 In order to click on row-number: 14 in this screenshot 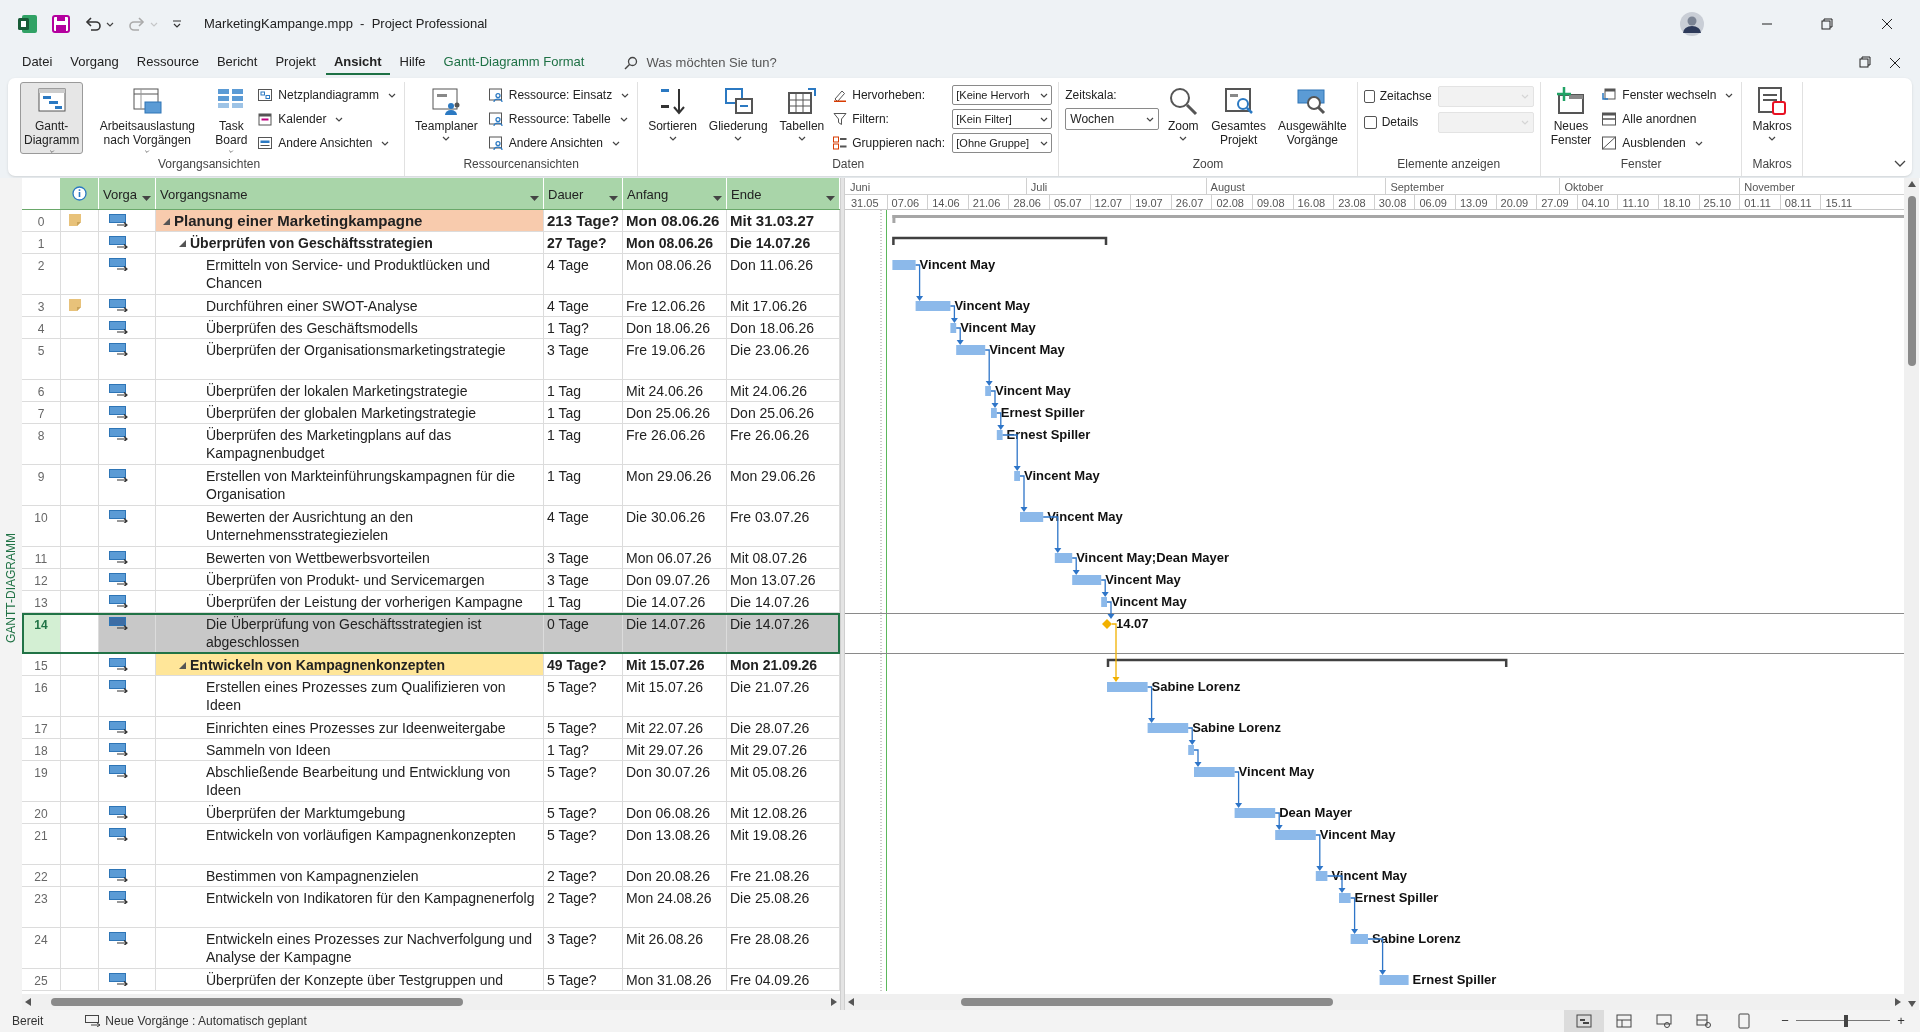, I will do `click(41, 633)`.